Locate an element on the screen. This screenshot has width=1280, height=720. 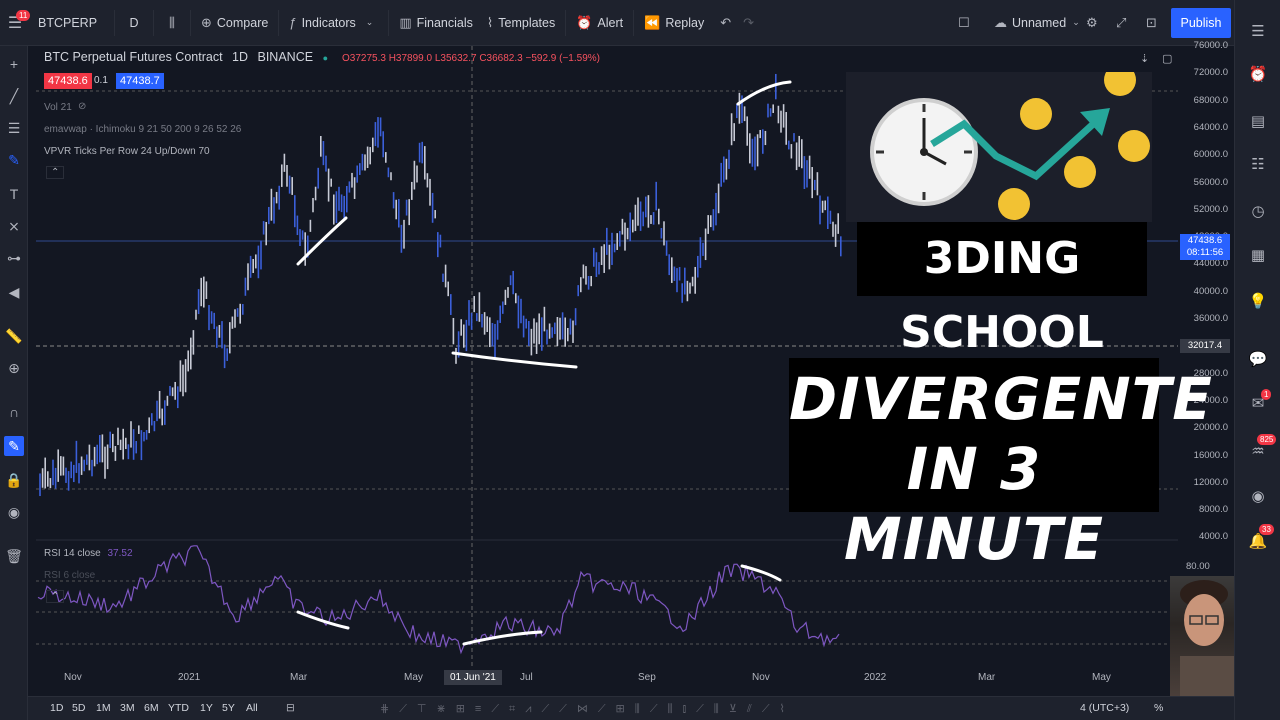
timezone-button: 4 (UTC+3) is located at coordinates (1104, 708).